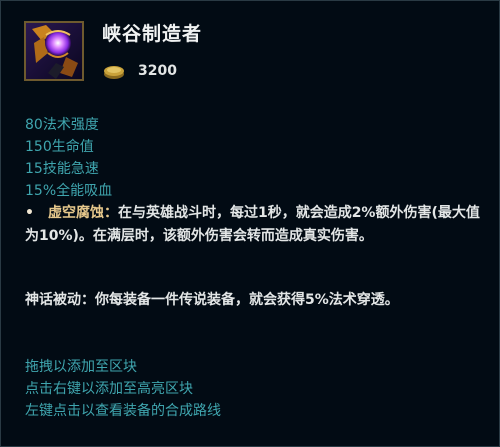 This screenshot has width=500, height=447. Describe the element at coordinates (62, 169) in the screenshot. I see `stat-ability-haste: 15技能急速` at that location.